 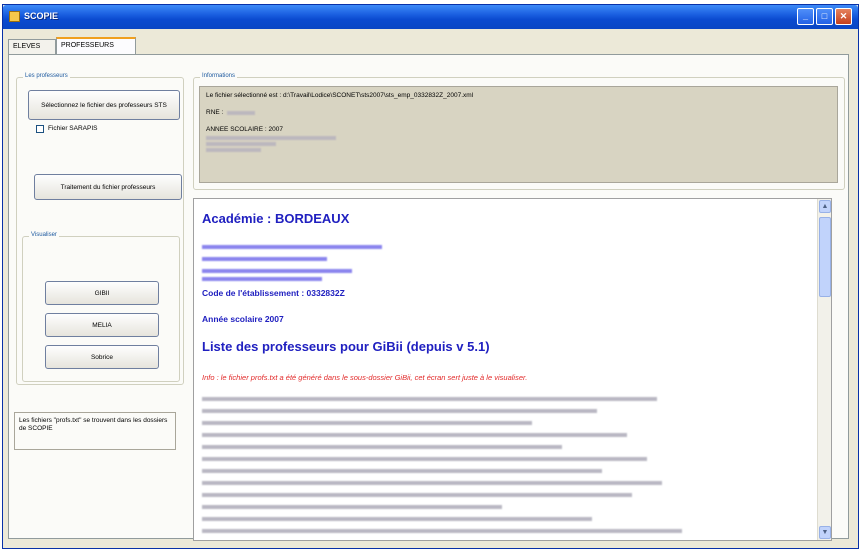 I want to click on informations-group-label: Informations, so click(x=219, y=76).